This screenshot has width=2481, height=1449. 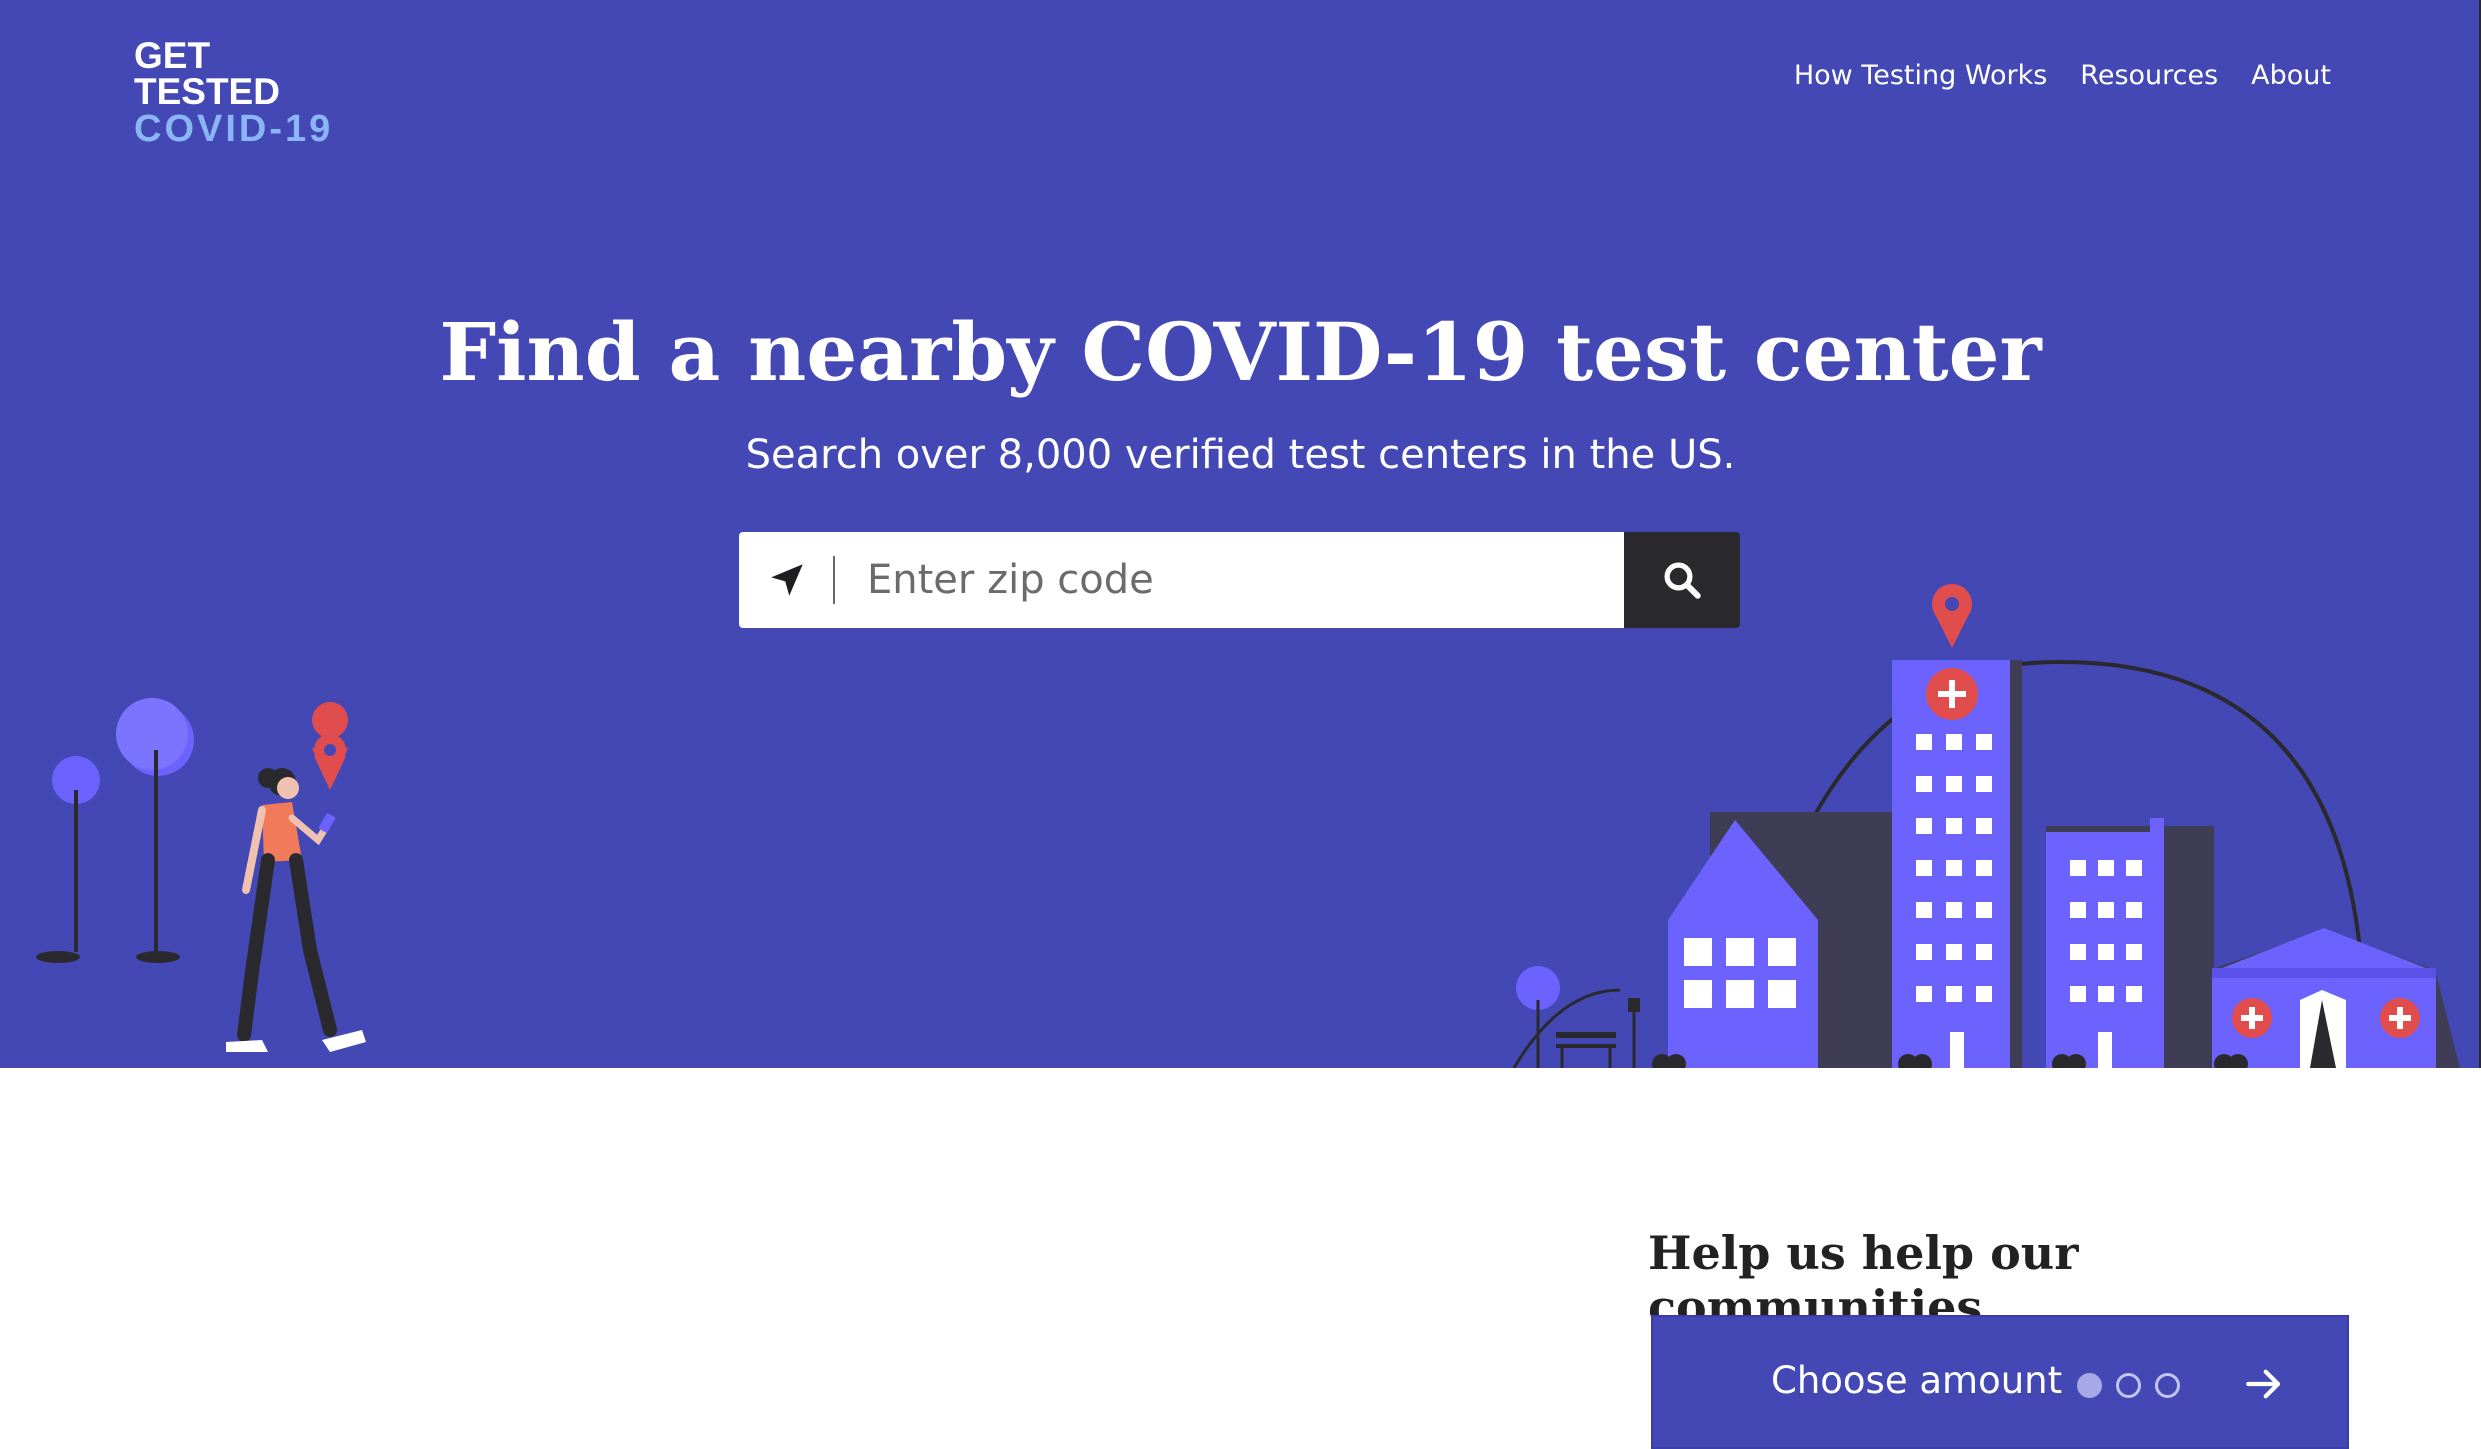 What do you see at coordinates (1917, 1380) in the screenshot?
I see `choose-amount-label: Choose amount` at bounding box center [1917, 1380].